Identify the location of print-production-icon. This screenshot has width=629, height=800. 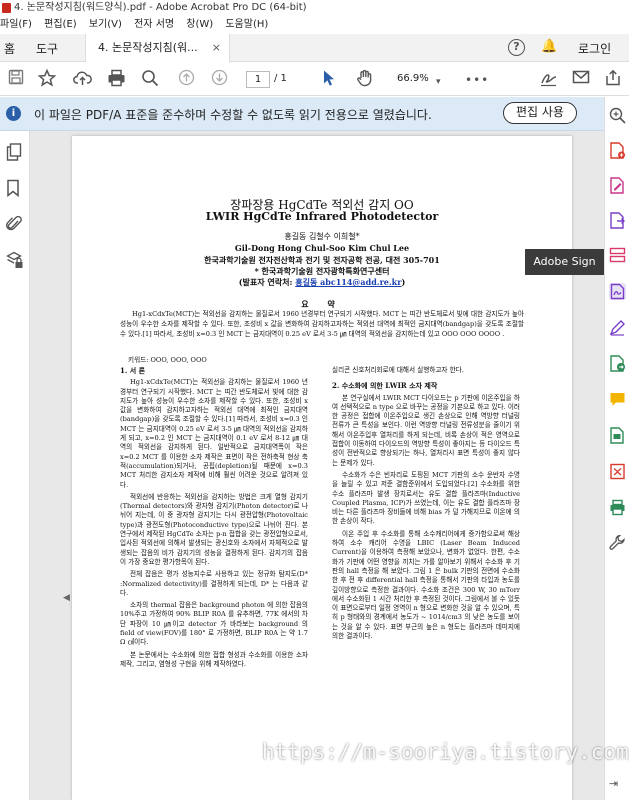
(617, 507).